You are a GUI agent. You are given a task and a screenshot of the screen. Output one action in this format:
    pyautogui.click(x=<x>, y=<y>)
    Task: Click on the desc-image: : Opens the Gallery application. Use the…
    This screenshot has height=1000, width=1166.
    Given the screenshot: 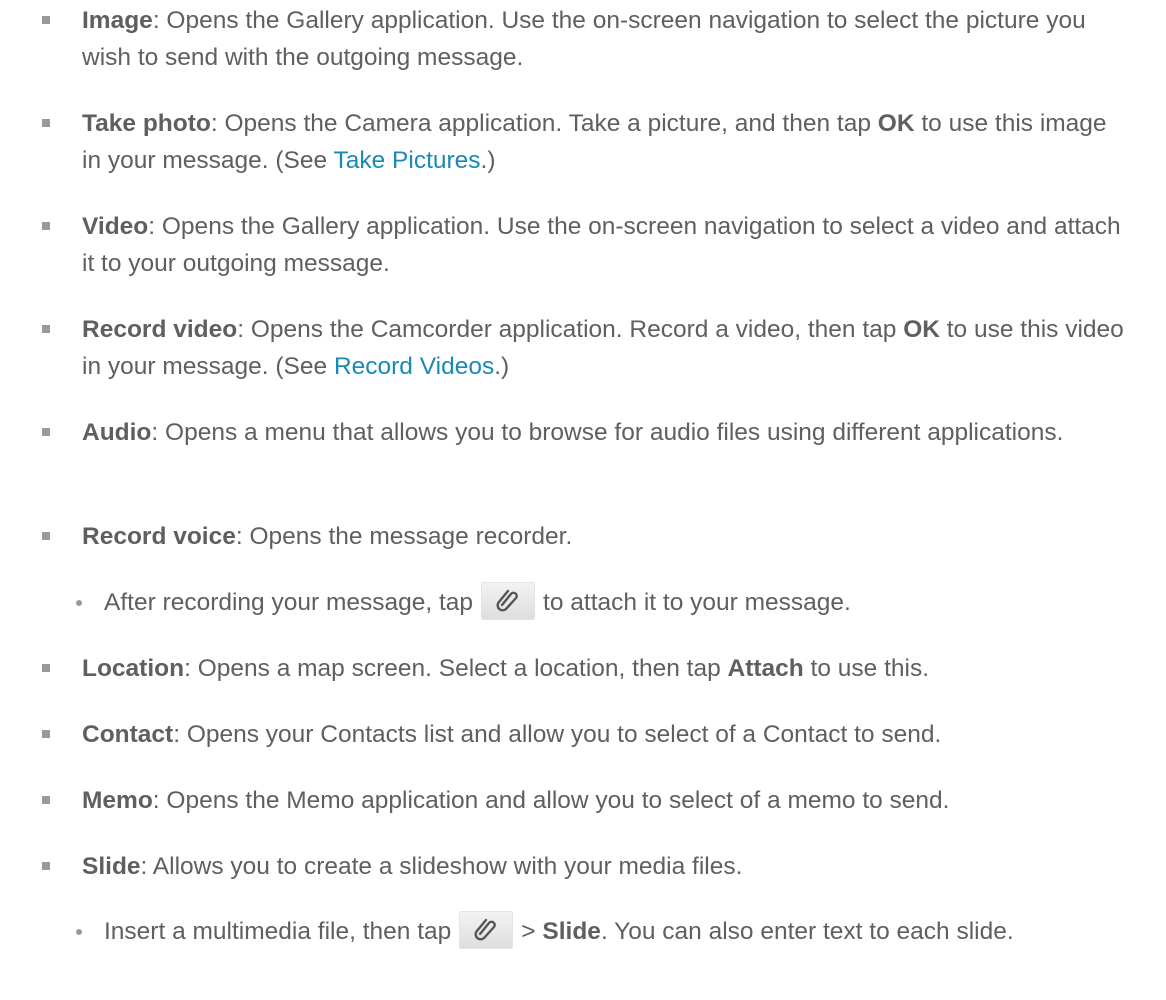 What is the action you would take?
    pyautogui.click(x=584, y=39)
    